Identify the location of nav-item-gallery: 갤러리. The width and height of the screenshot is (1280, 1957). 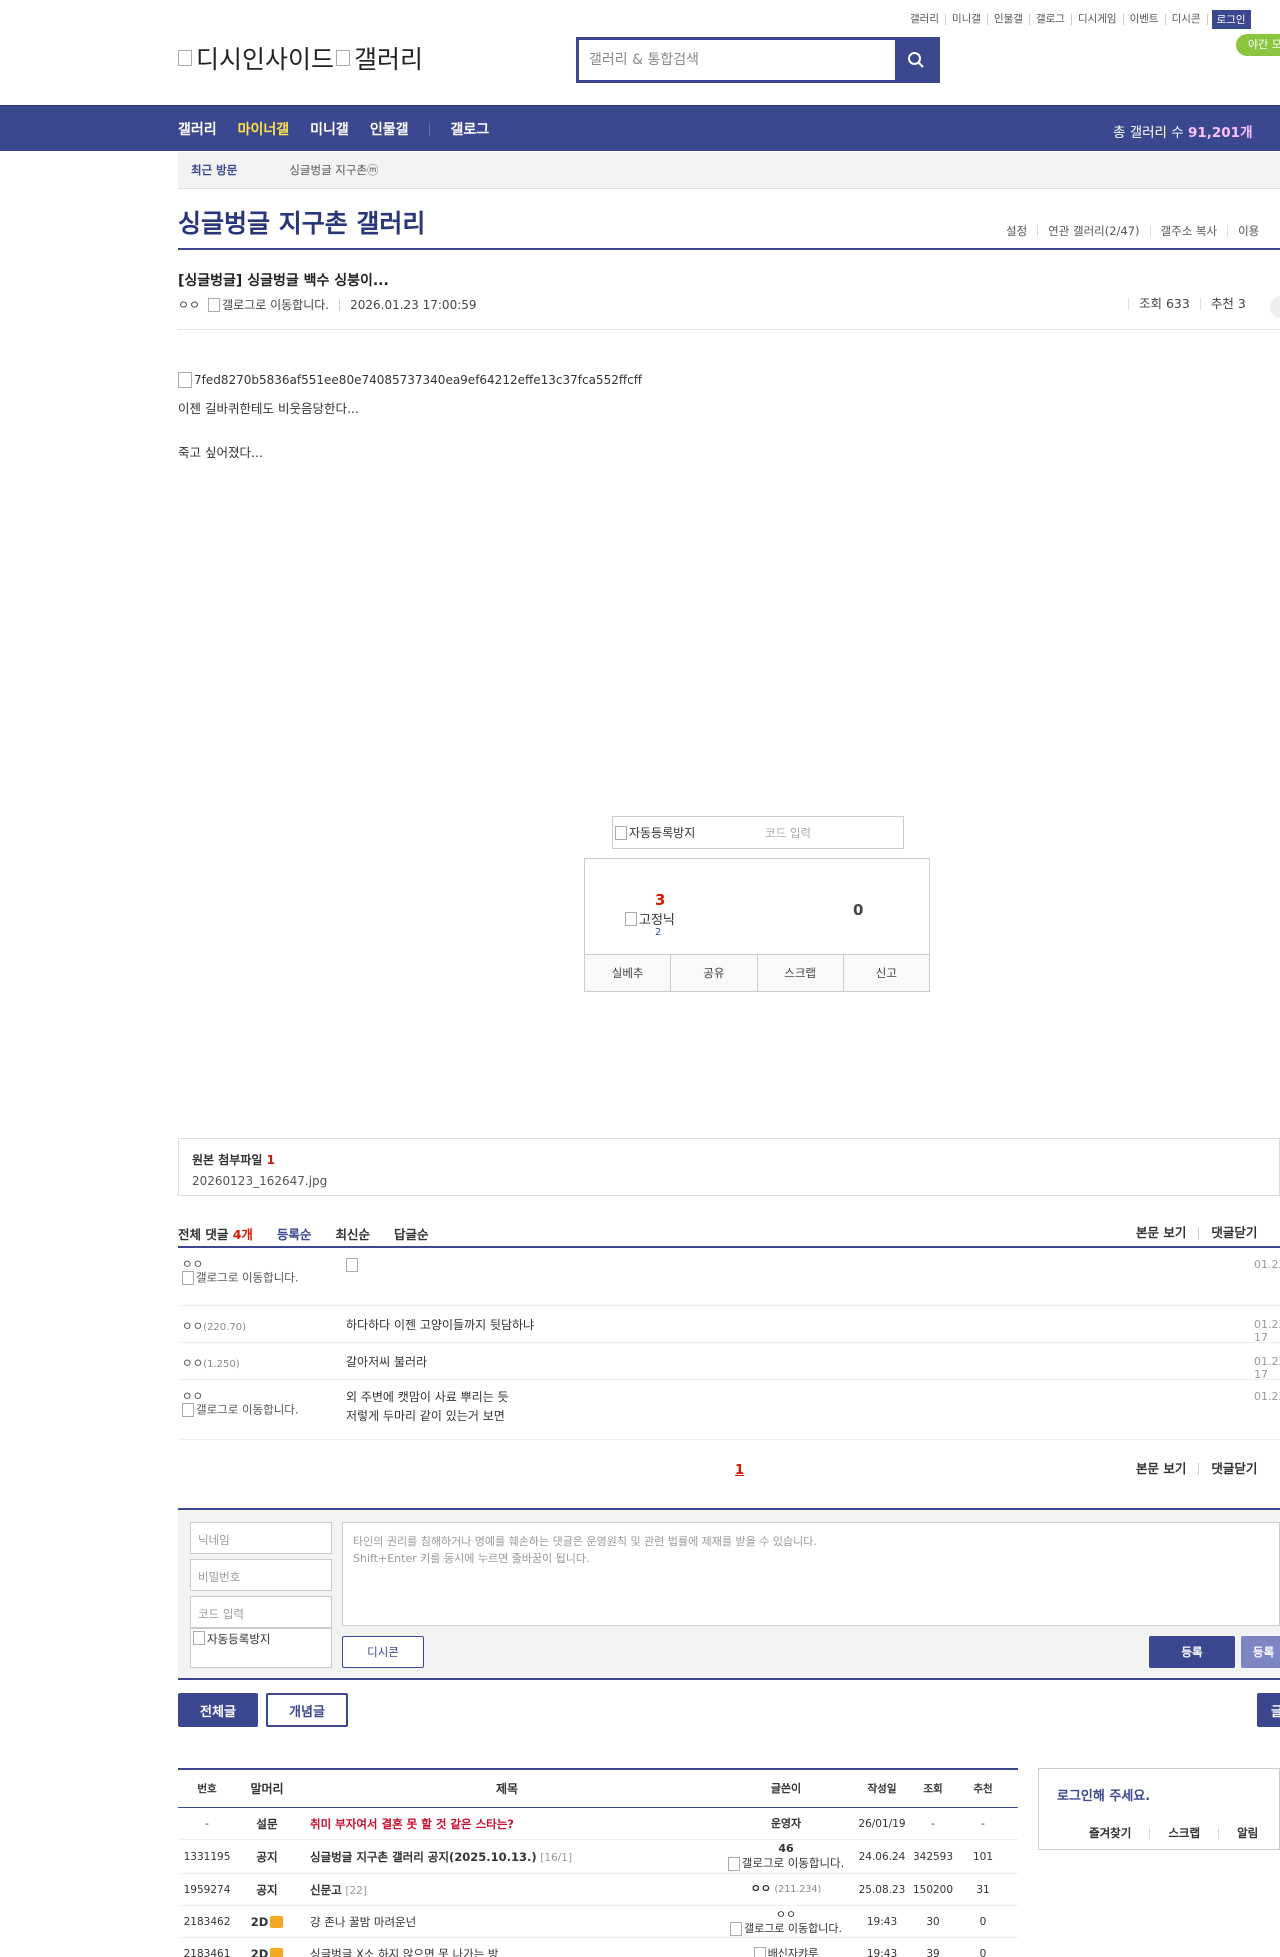
(197, 129).